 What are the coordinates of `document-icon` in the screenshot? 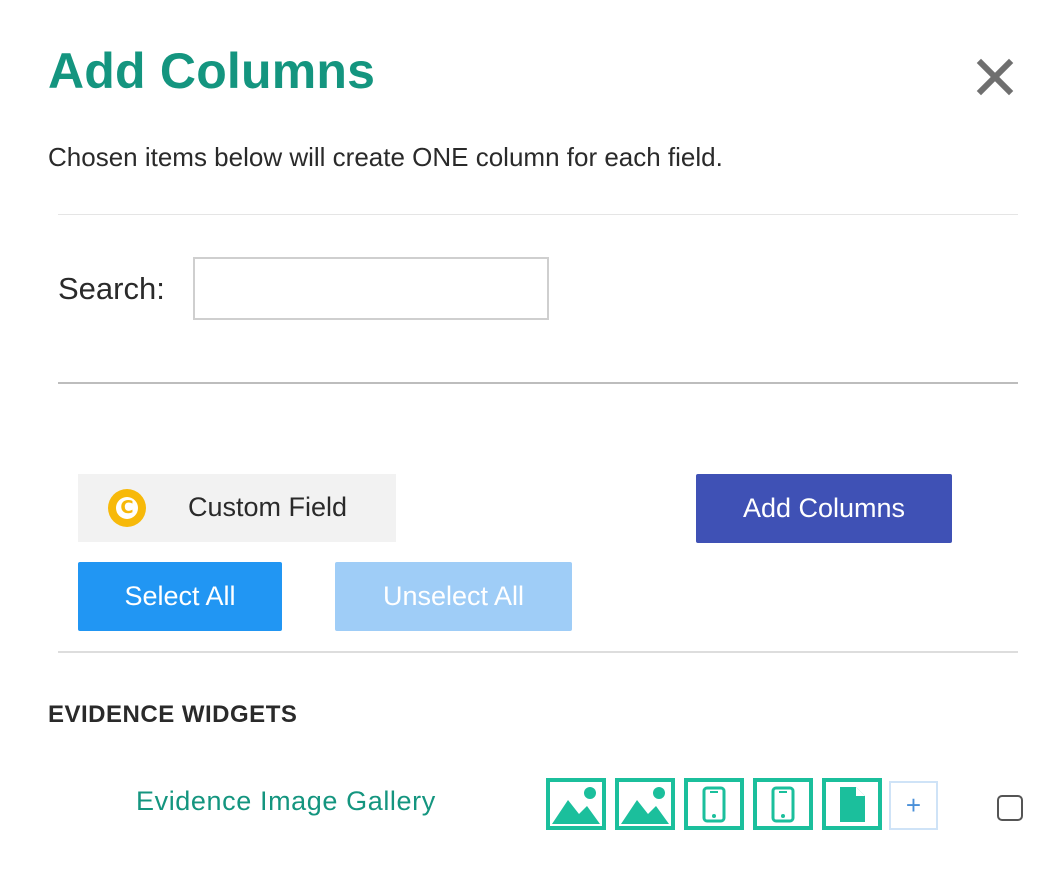 It's located at (852, 804).